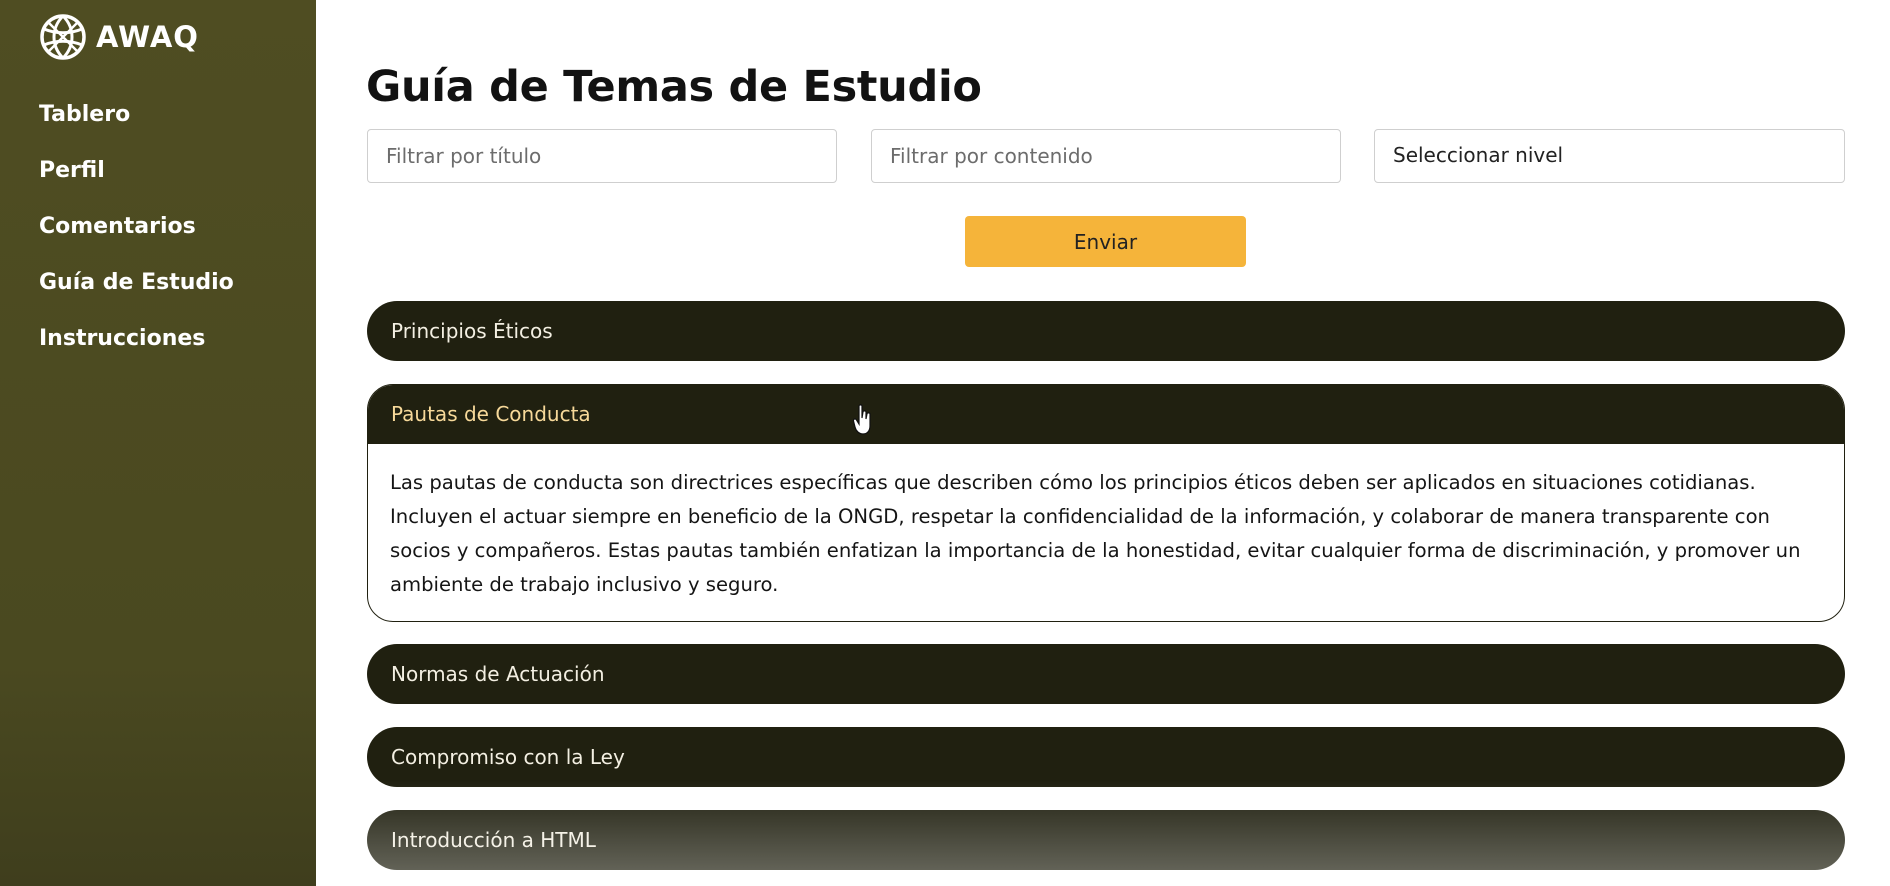 This screenshot has height=886, width=1890. Describe the element at coordinates (136, 349) in the screenshot. I see `sidebar-item-instrucciones: Instrucciones` at that location.